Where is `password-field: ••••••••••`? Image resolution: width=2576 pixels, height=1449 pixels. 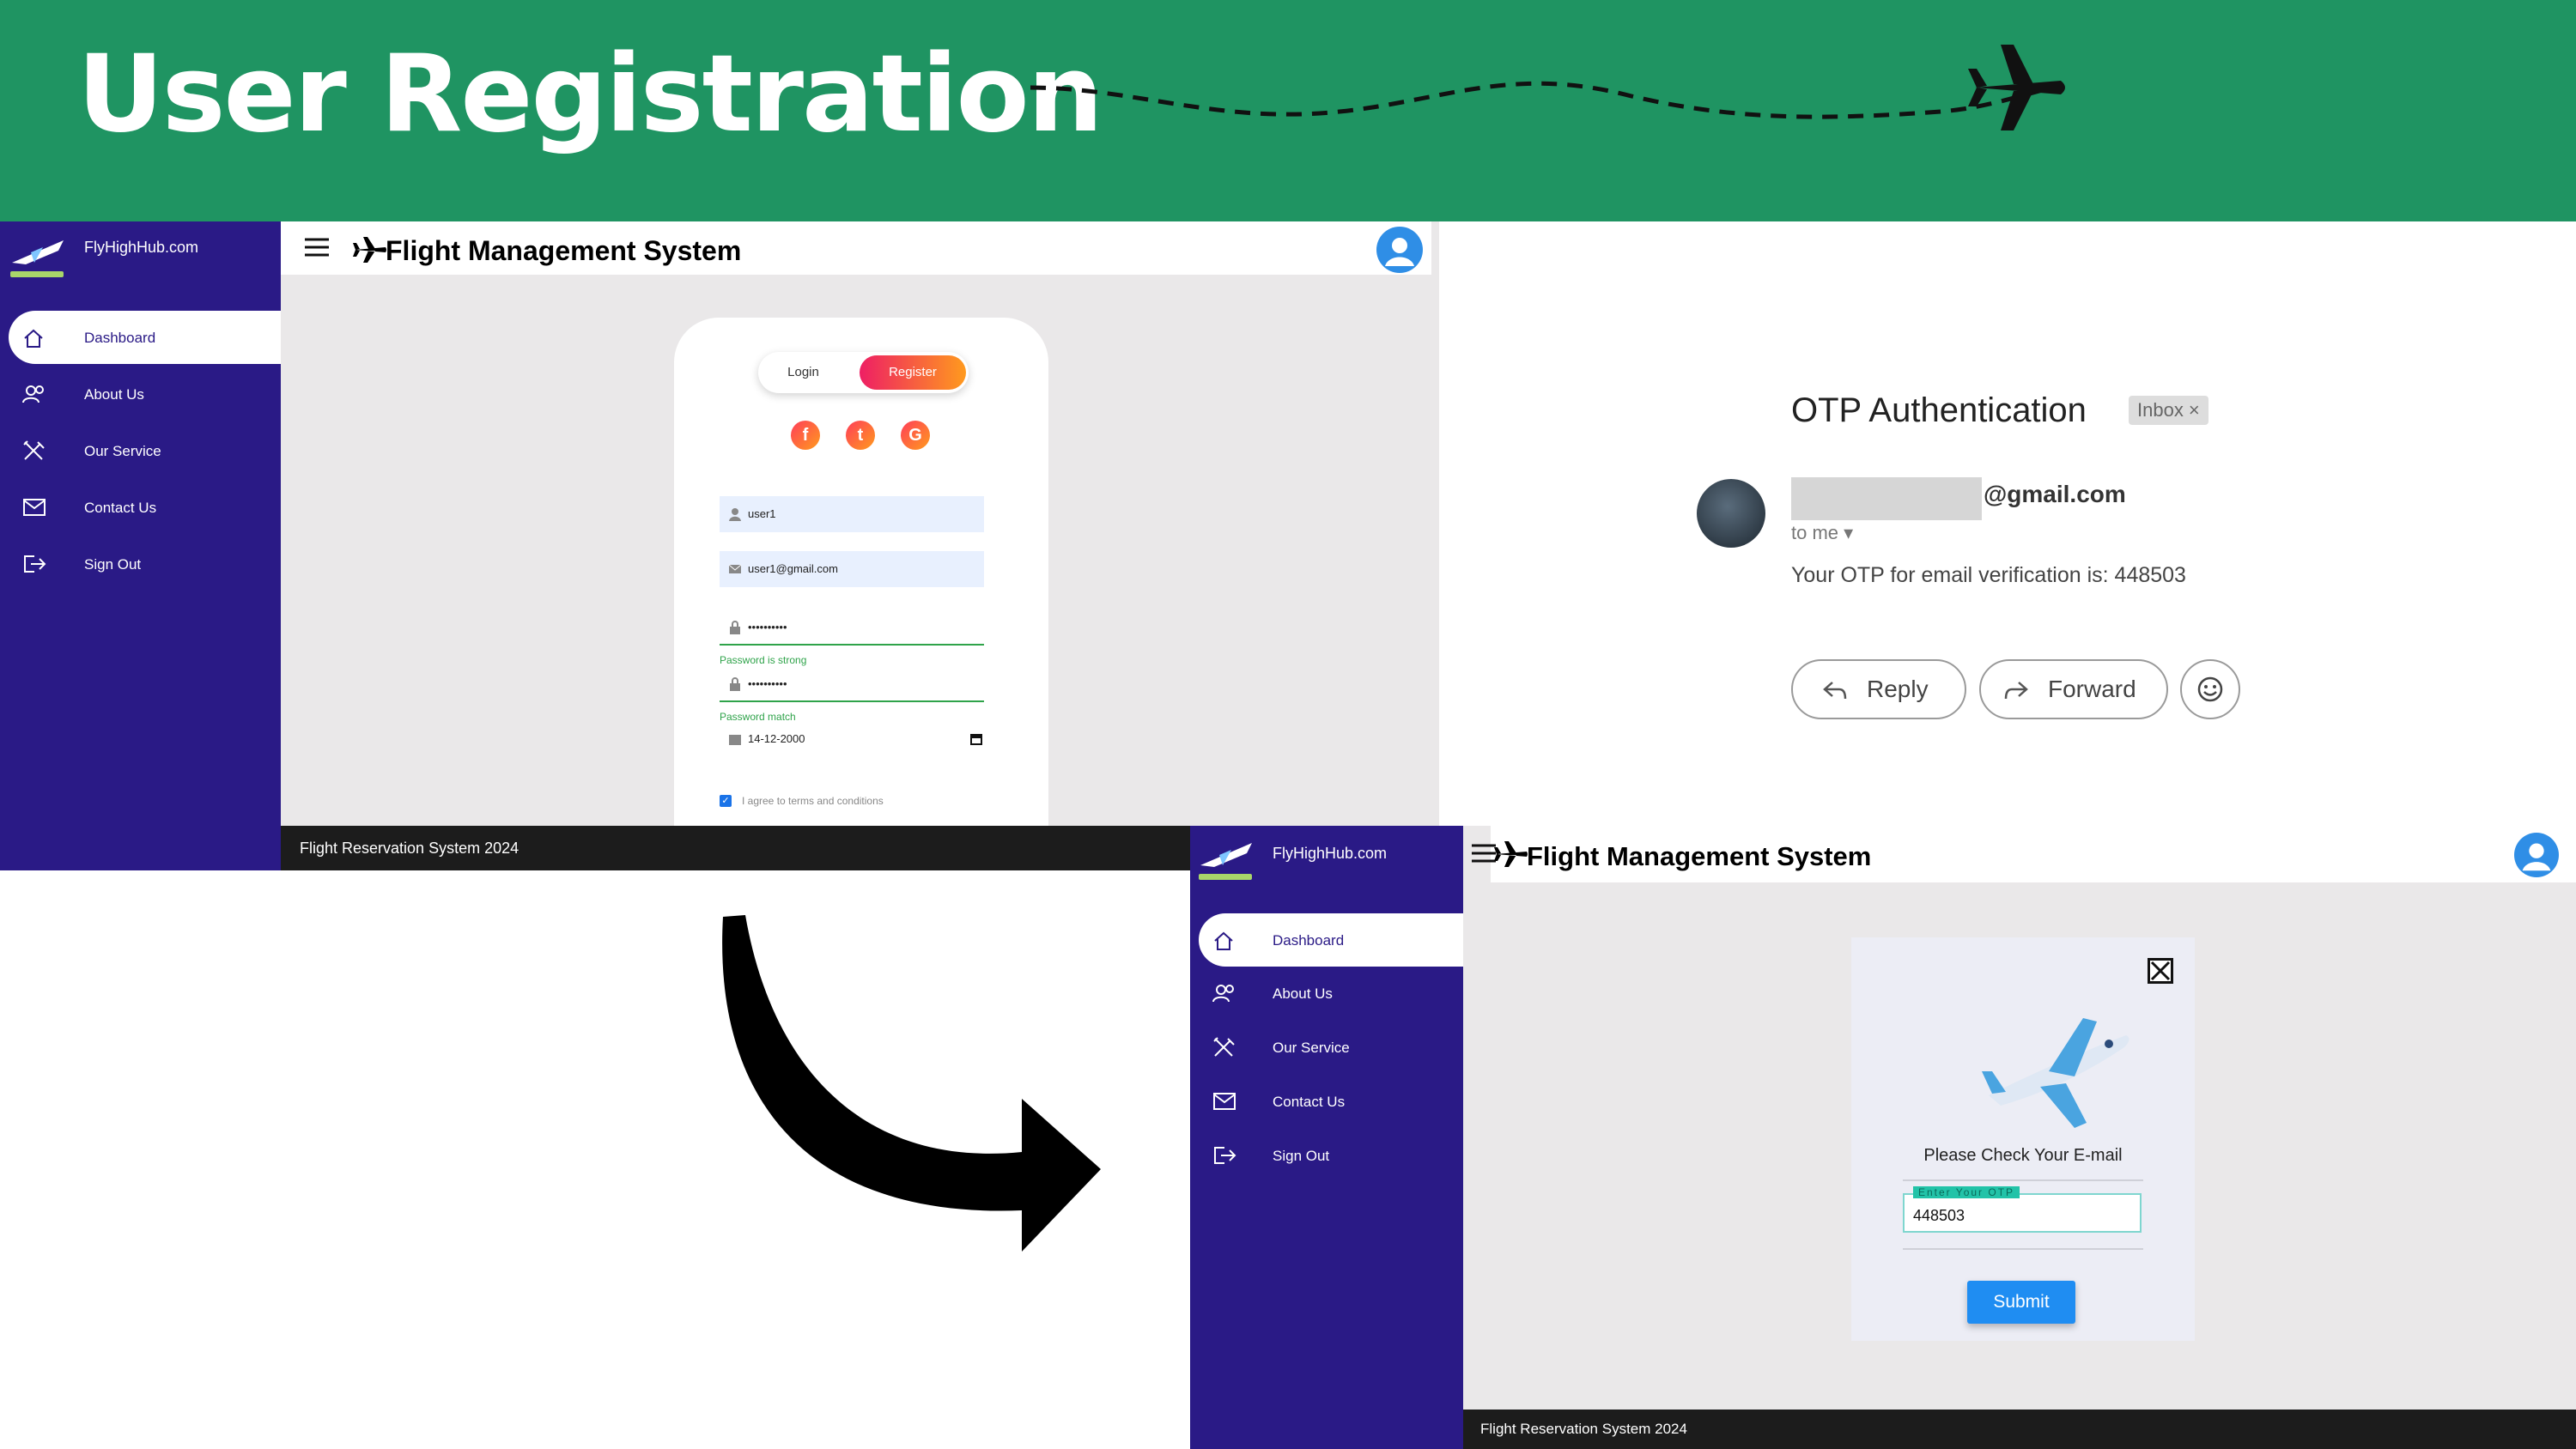
password-field: •••••••••• is located at coordinates (852, 627).